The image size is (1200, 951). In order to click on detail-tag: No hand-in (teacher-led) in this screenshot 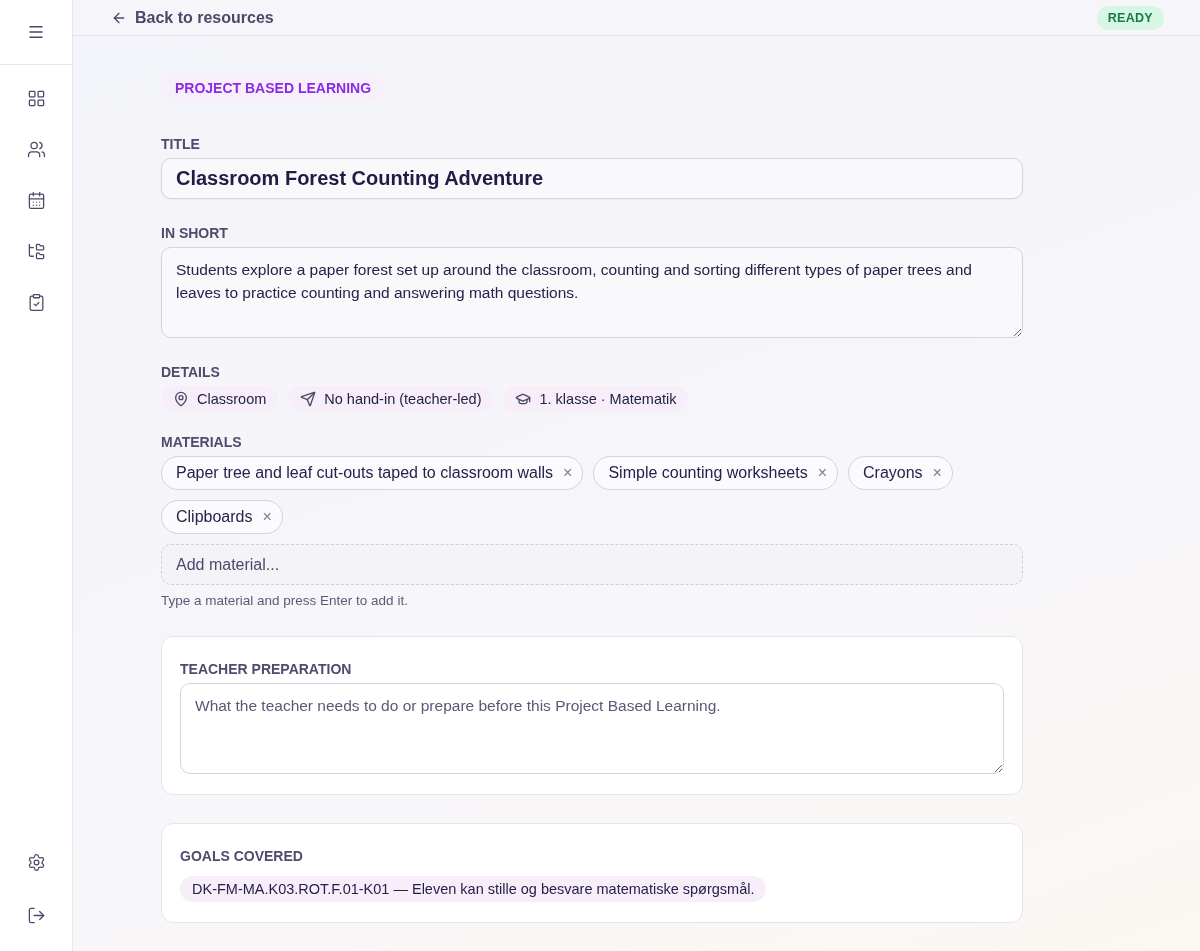, I will do `click(391, 399)`.